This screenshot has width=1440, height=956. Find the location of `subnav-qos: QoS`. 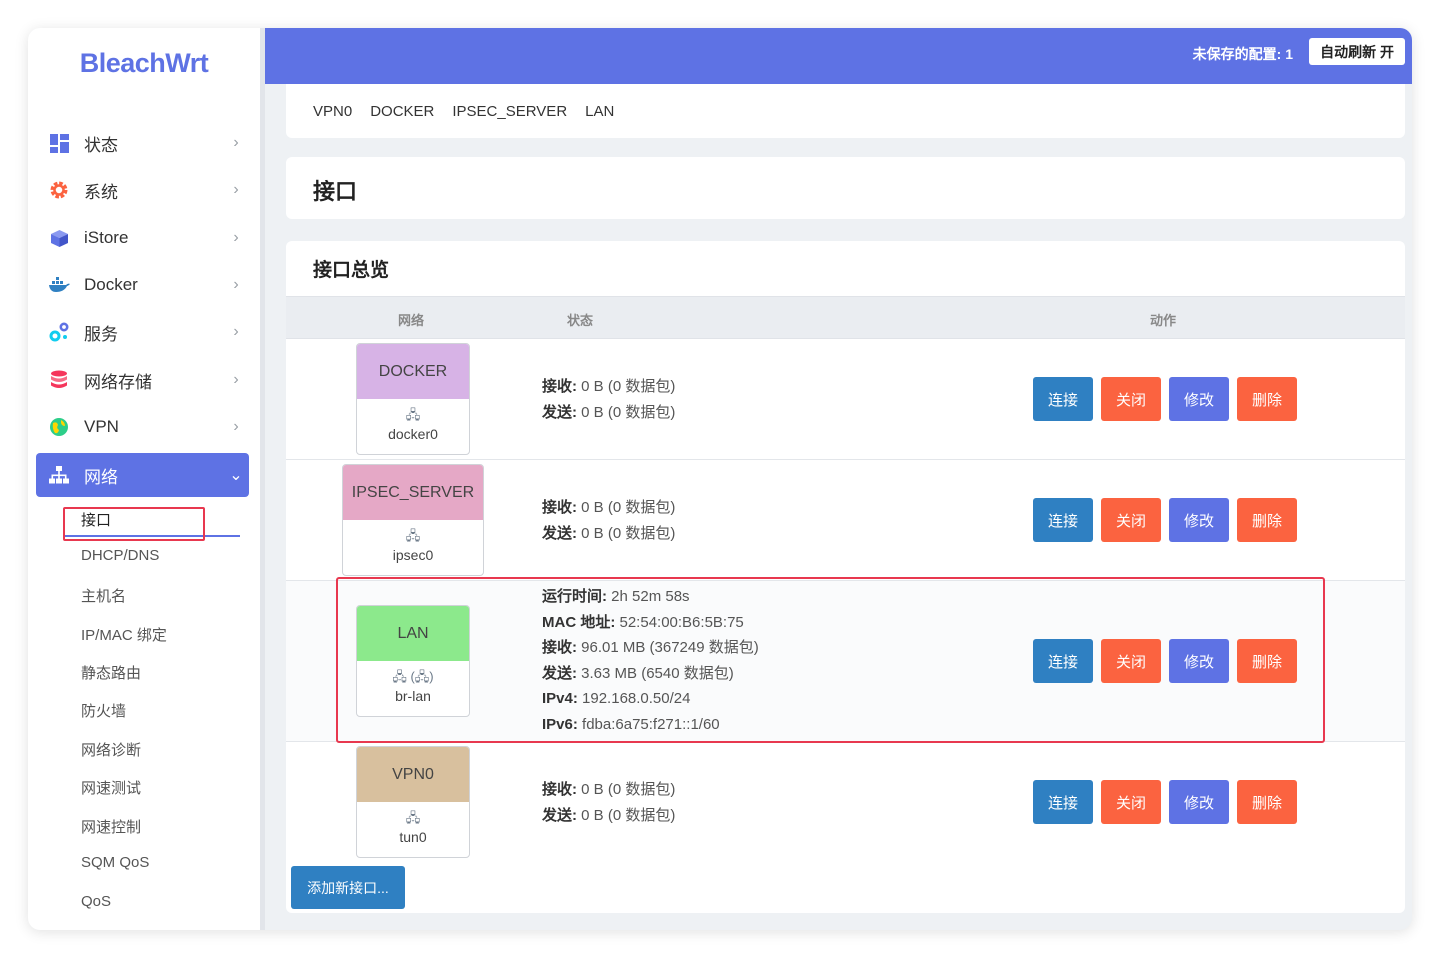

subnav-qos: QoS is located at coordinates (96, 901).